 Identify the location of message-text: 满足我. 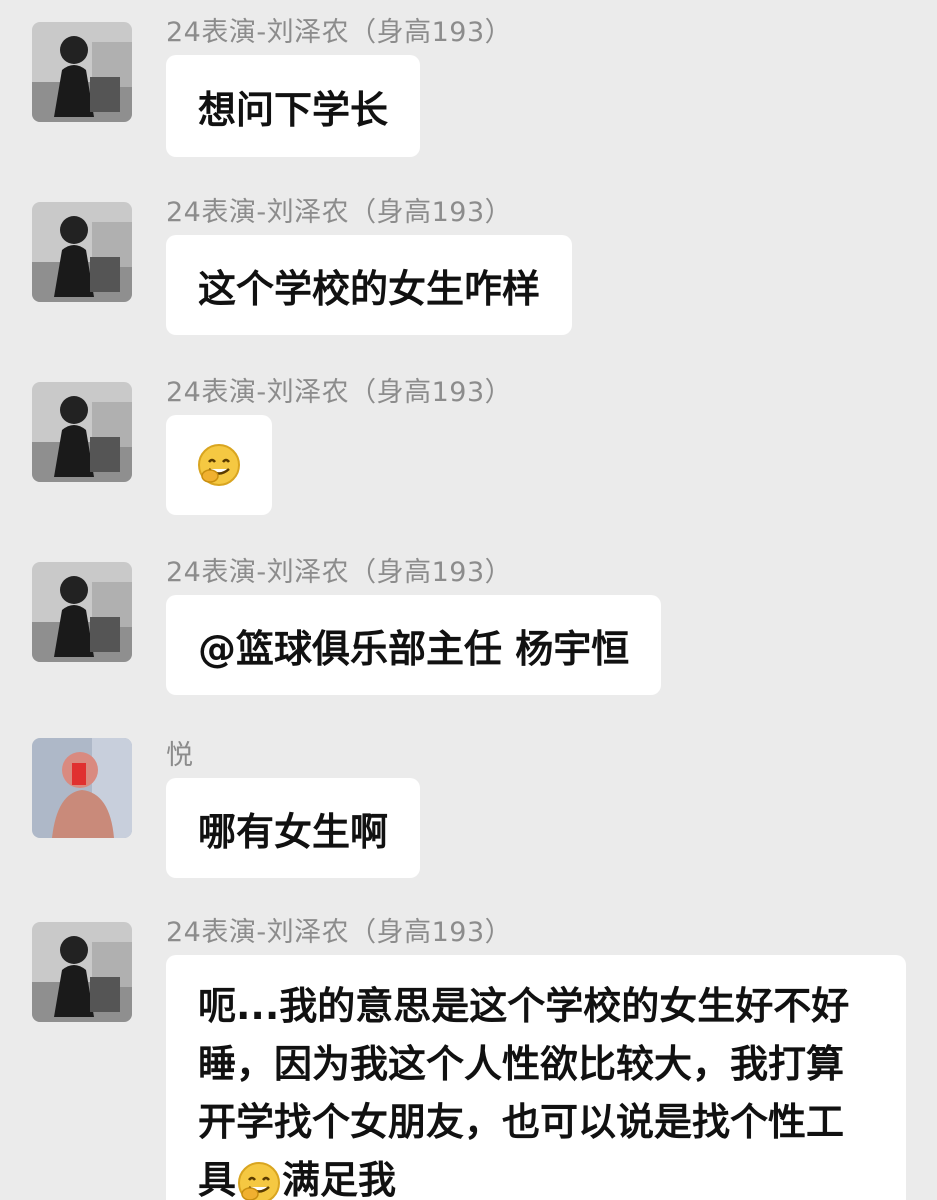
(339, 1179).